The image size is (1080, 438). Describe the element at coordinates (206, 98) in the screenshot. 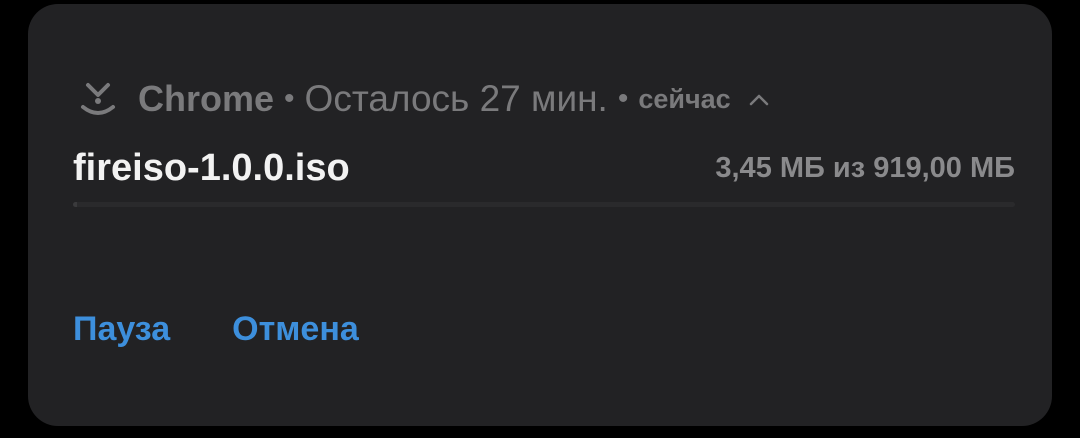

I see `app-name: Chrome` at that location.